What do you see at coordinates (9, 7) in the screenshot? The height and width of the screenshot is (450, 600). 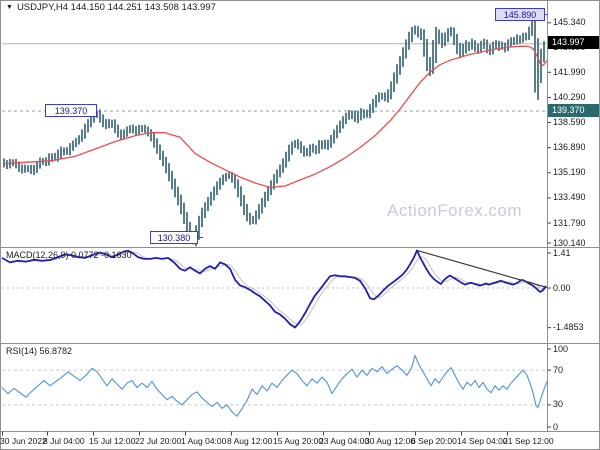 I see `chart-marker-icon: ▼` at bounding box center [9, 7].